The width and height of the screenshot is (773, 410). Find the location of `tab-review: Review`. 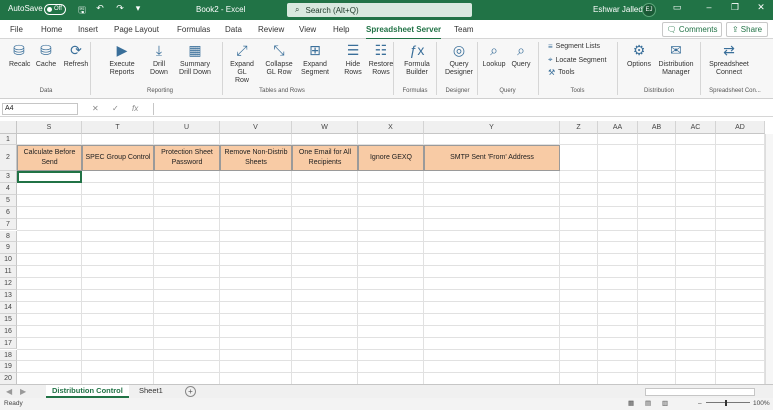

tab-review: Review is located at coordinates (271, 29).